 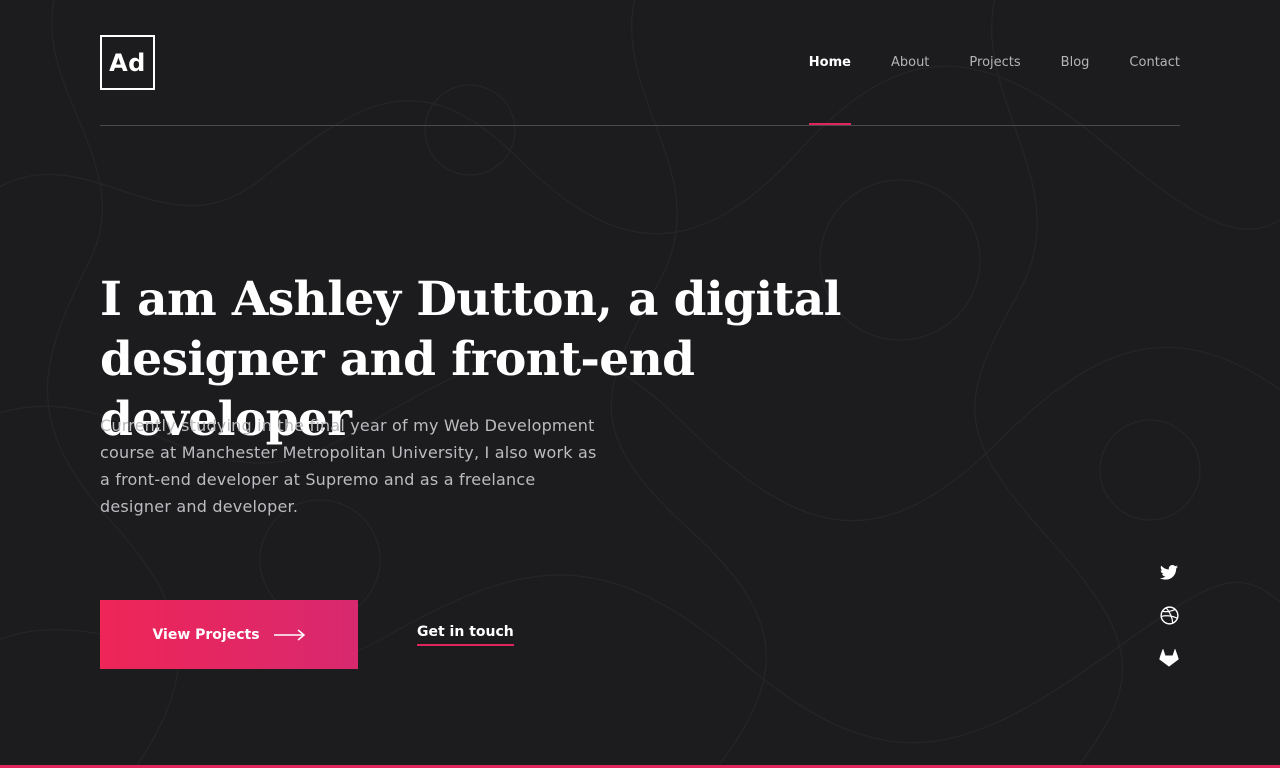 I want to click on arrow-right-icon, so click(x=289, y=634).